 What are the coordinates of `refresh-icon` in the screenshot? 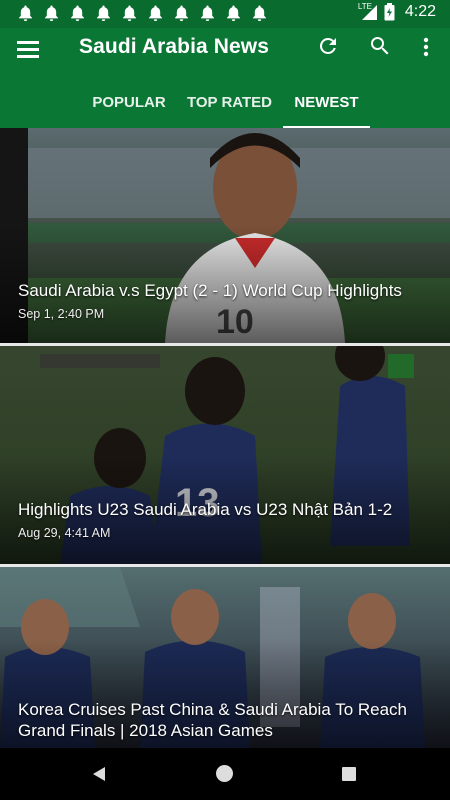 It's located at (328, 46).